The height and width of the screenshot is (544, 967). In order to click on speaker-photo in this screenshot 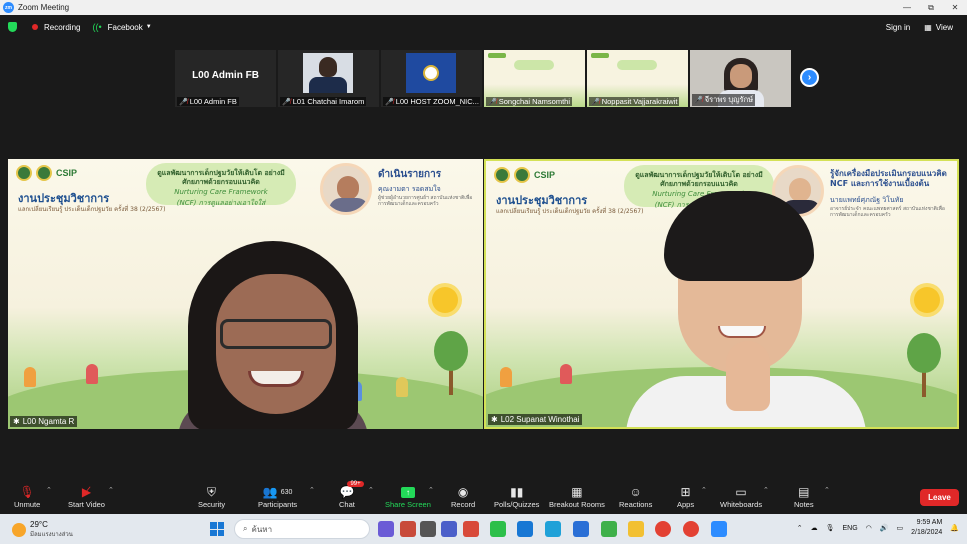, I will do `click(346, 189)`.